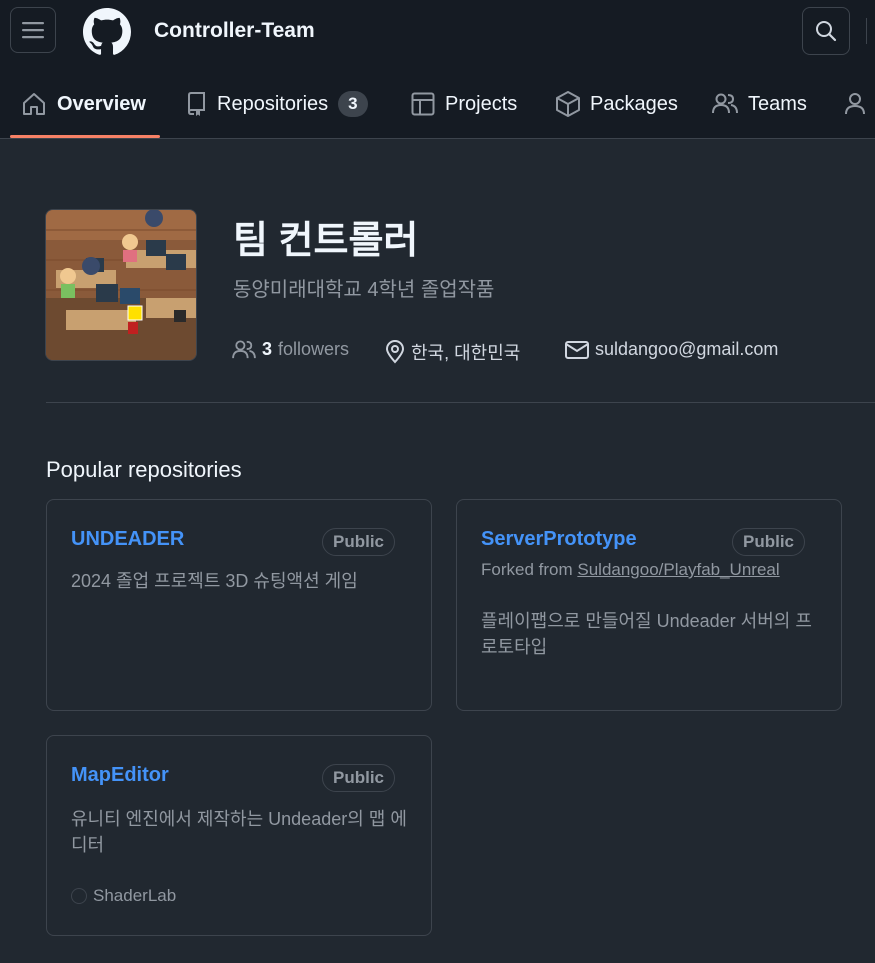  I want to click on repo-language: ShaderLab, so click(123, 896).